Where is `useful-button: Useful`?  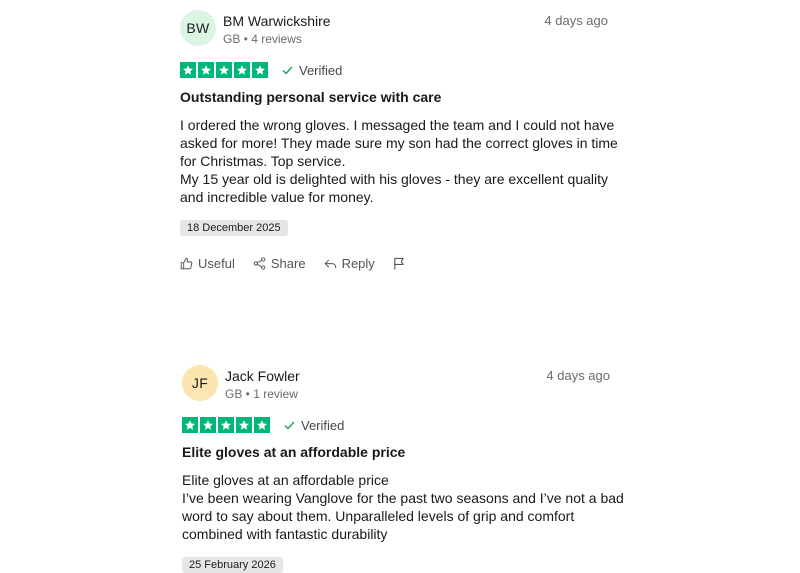 useful-button: Useful is located at coordinates (207, 263).